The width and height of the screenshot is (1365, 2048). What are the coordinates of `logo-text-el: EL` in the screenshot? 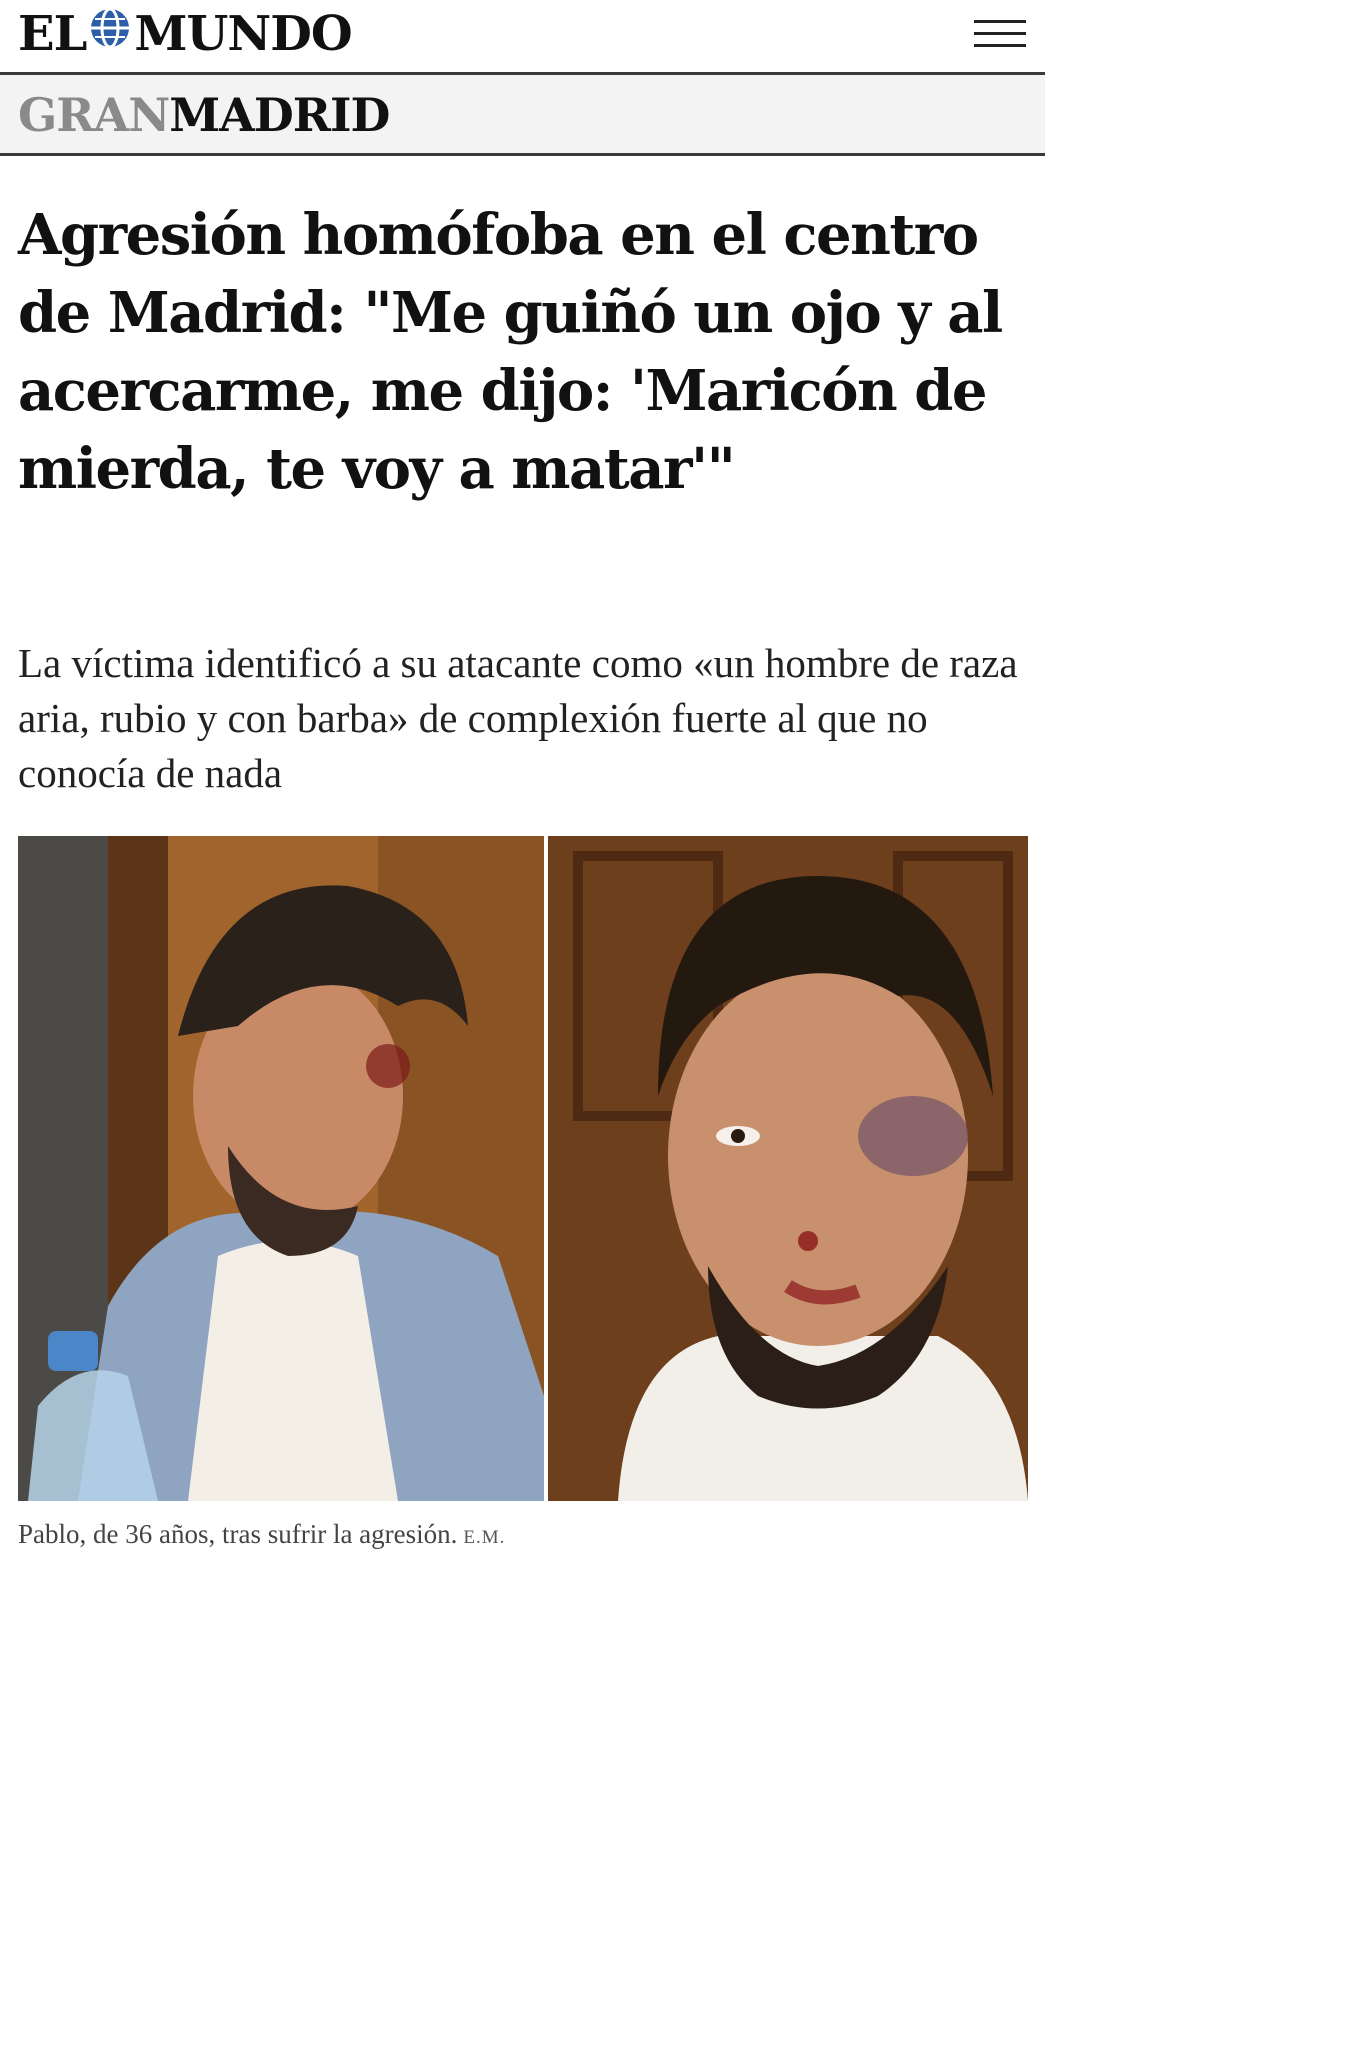 It's located at (52, 34).